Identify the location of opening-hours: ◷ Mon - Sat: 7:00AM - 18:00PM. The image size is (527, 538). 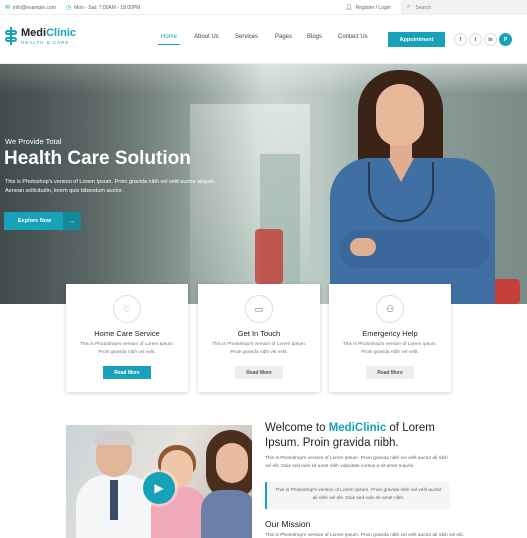
(103, 8).